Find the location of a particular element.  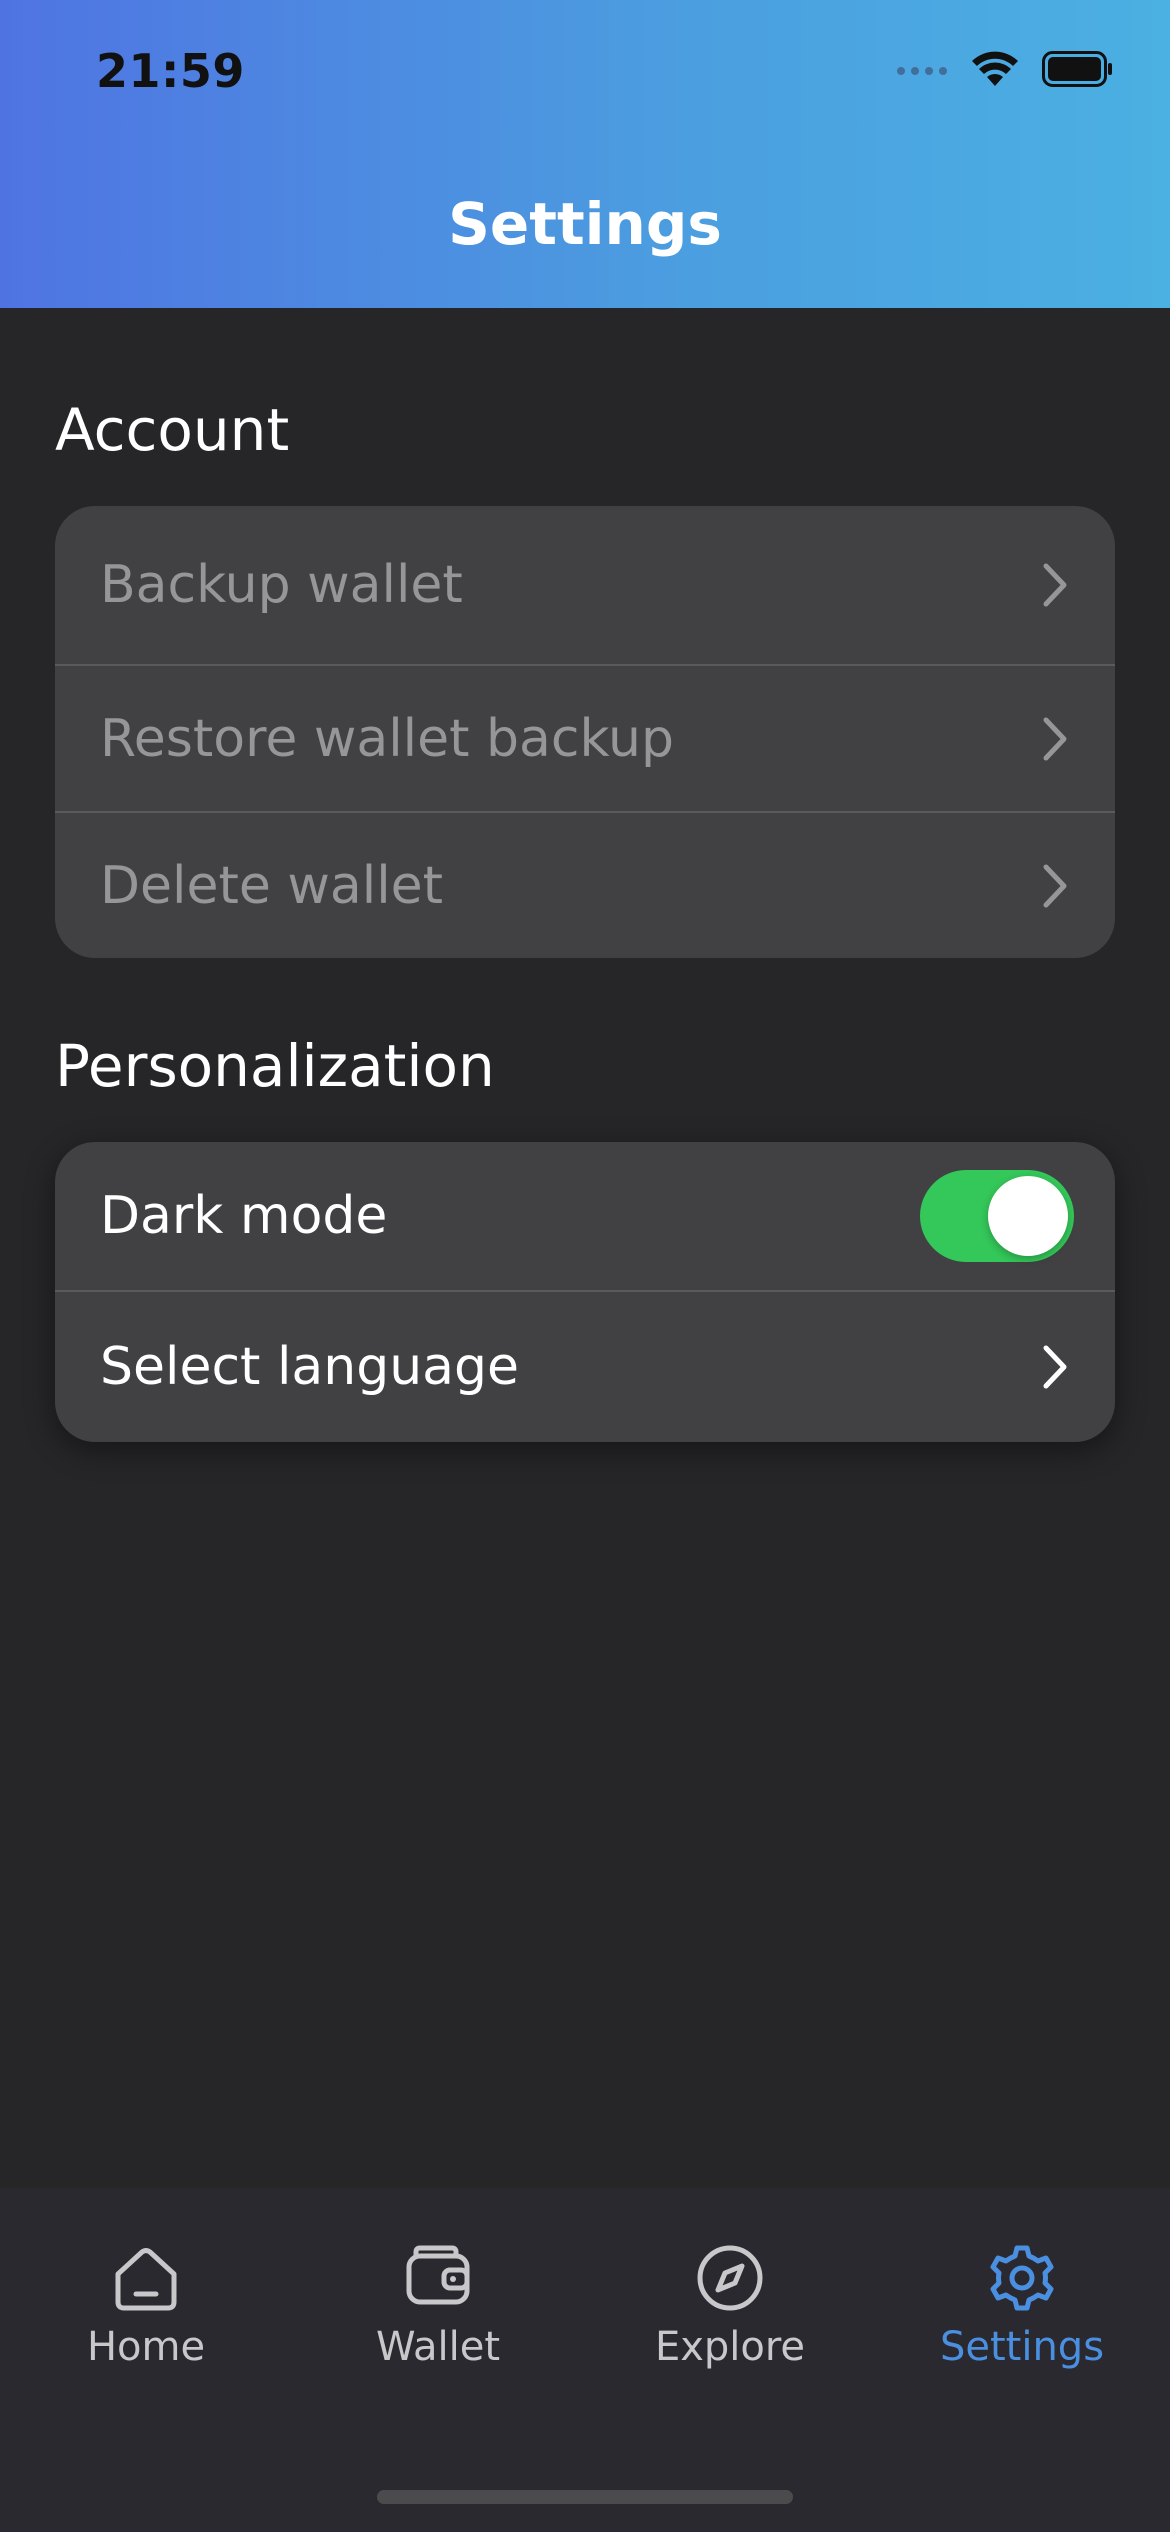

home-indicator is located at coordinates (585, 2497).